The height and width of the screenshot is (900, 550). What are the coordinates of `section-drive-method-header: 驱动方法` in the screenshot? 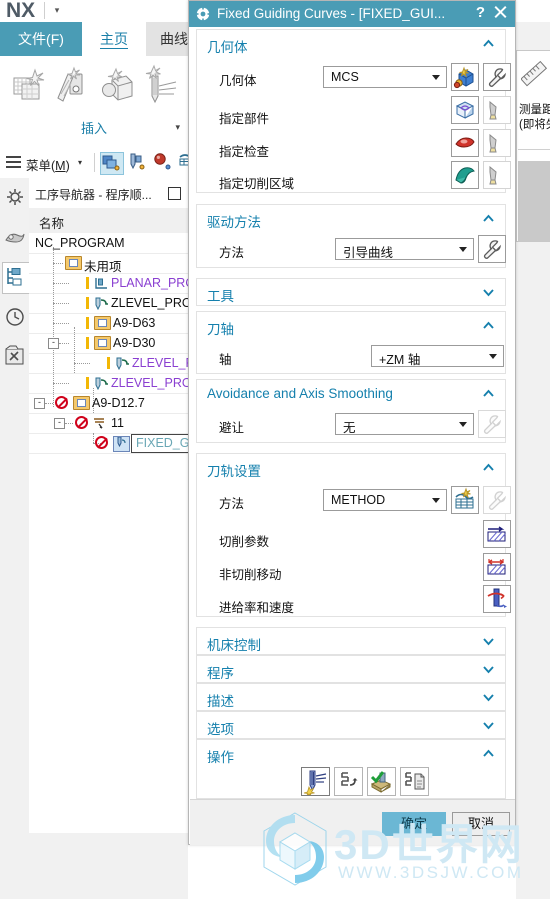 It's located at (351, 218).